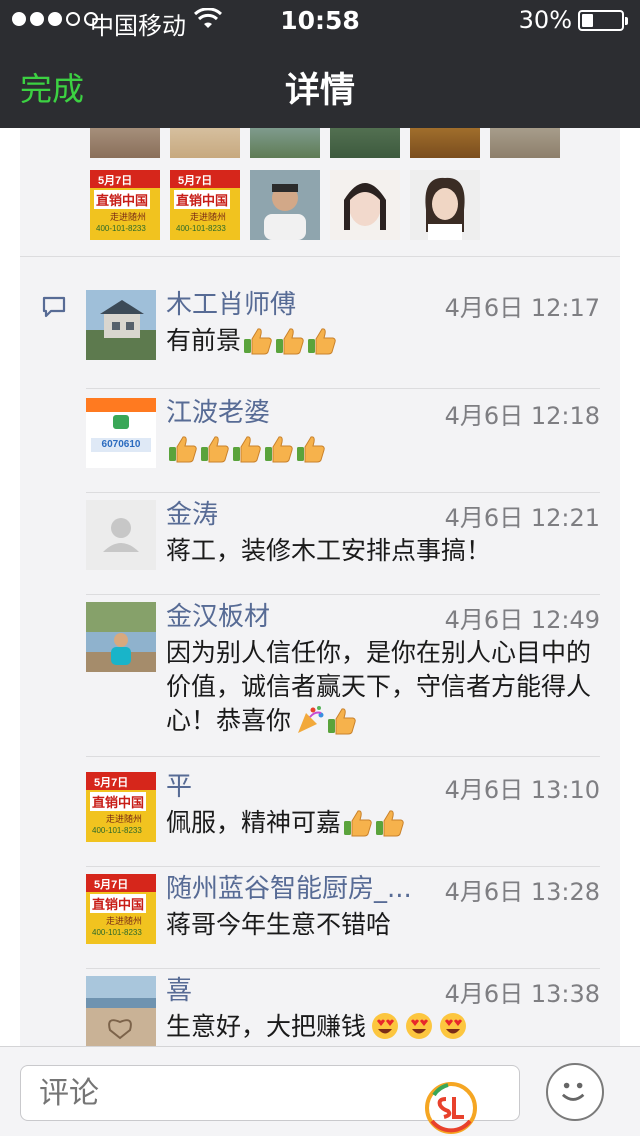 The height and width of the screenshot is (1136, 640). What do you see at coordinates (320, 256) in the screenshot?
I see `likes-divider` at bounding box center [320, 256].